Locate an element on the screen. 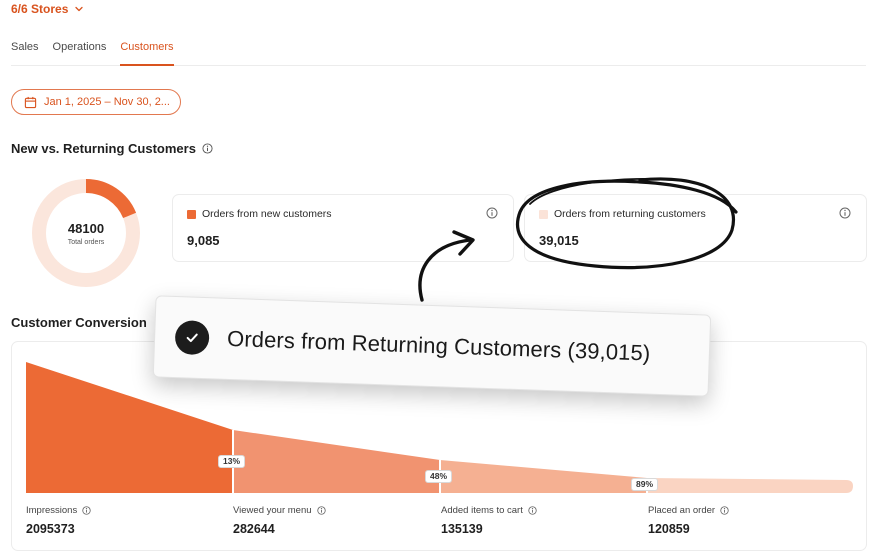  tab-sales: Sales is located at coordinates (25, 53).